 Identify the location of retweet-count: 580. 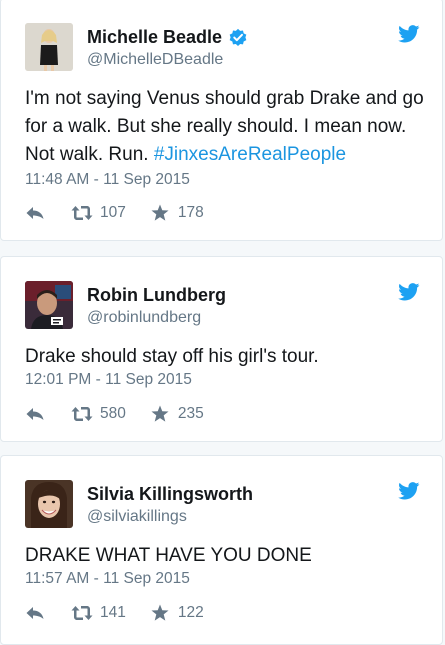
(113, 413).